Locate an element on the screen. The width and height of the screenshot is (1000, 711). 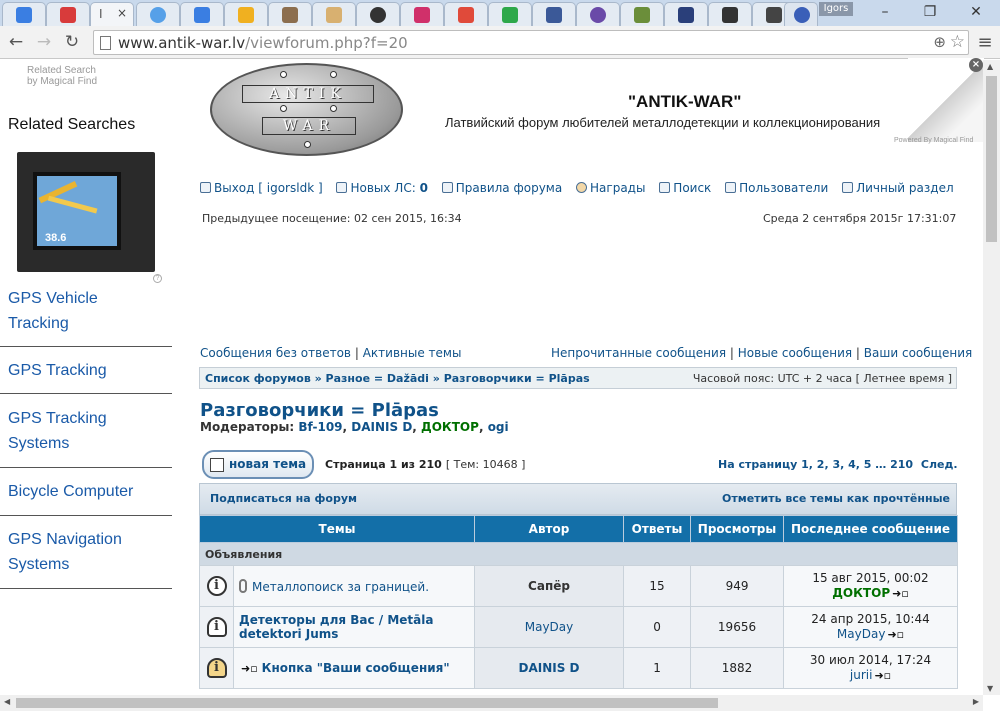
scroll-down-icon: ▼ is located at coordinates (990, 688).